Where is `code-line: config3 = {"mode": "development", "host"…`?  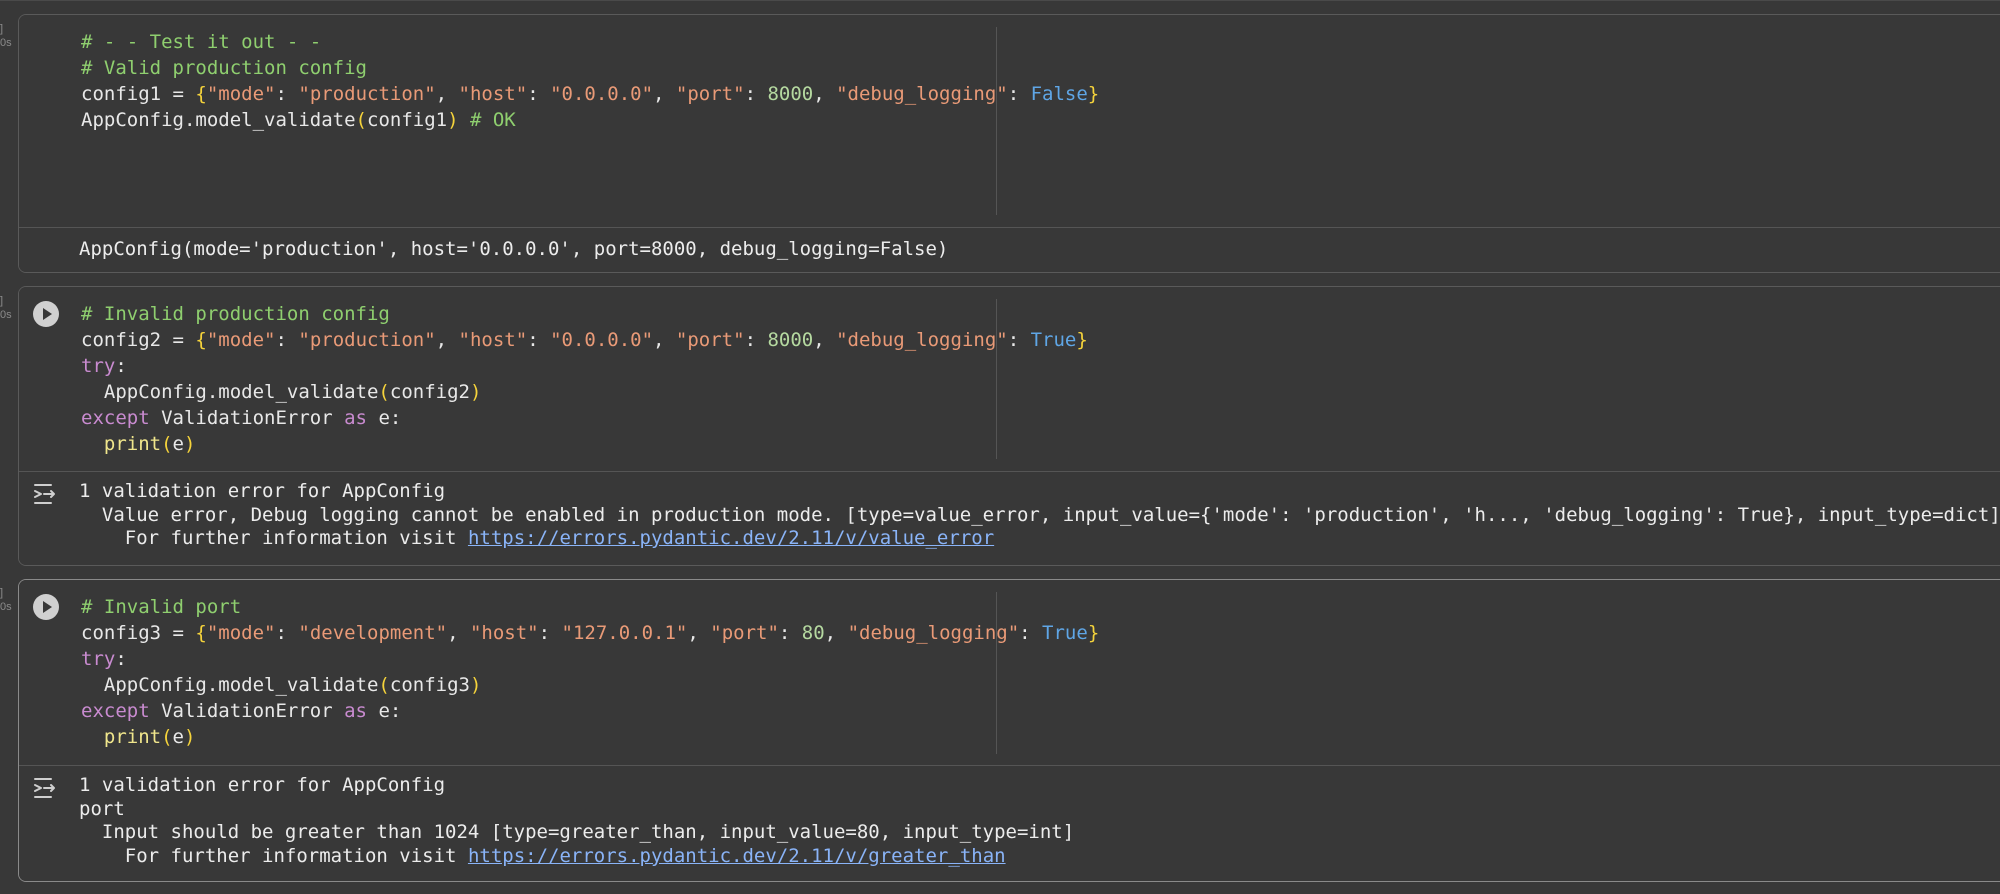
code-line: config3 = {"mode": "development", "host"… is located at coordinates (590, 633).